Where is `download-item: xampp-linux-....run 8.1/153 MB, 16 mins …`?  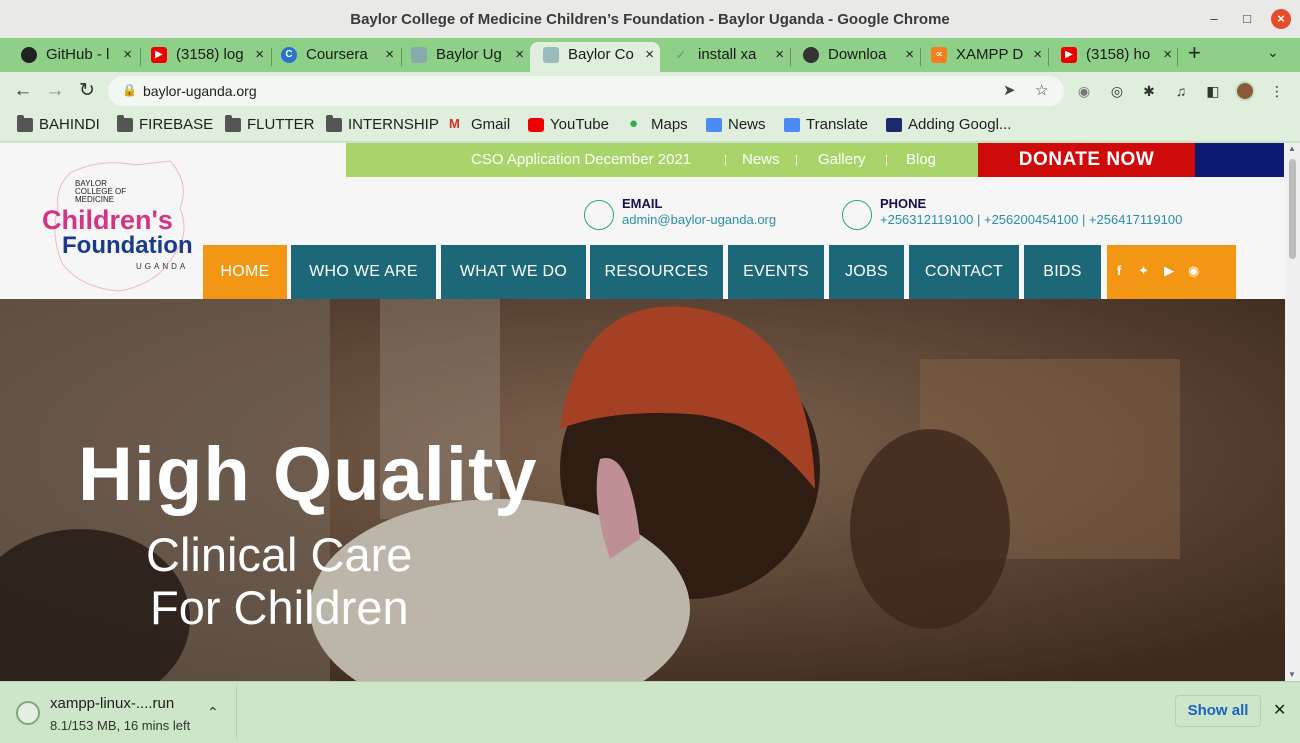
download-item: xampp-linux-....run 8.1/153 MB, 16 mins … is located at coordinates (120, 712).